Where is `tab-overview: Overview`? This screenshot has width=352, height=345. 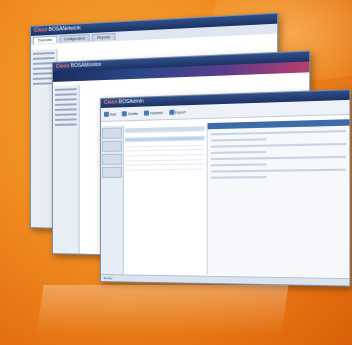
tab-overview: Overview is located at coordinates (45, 40).